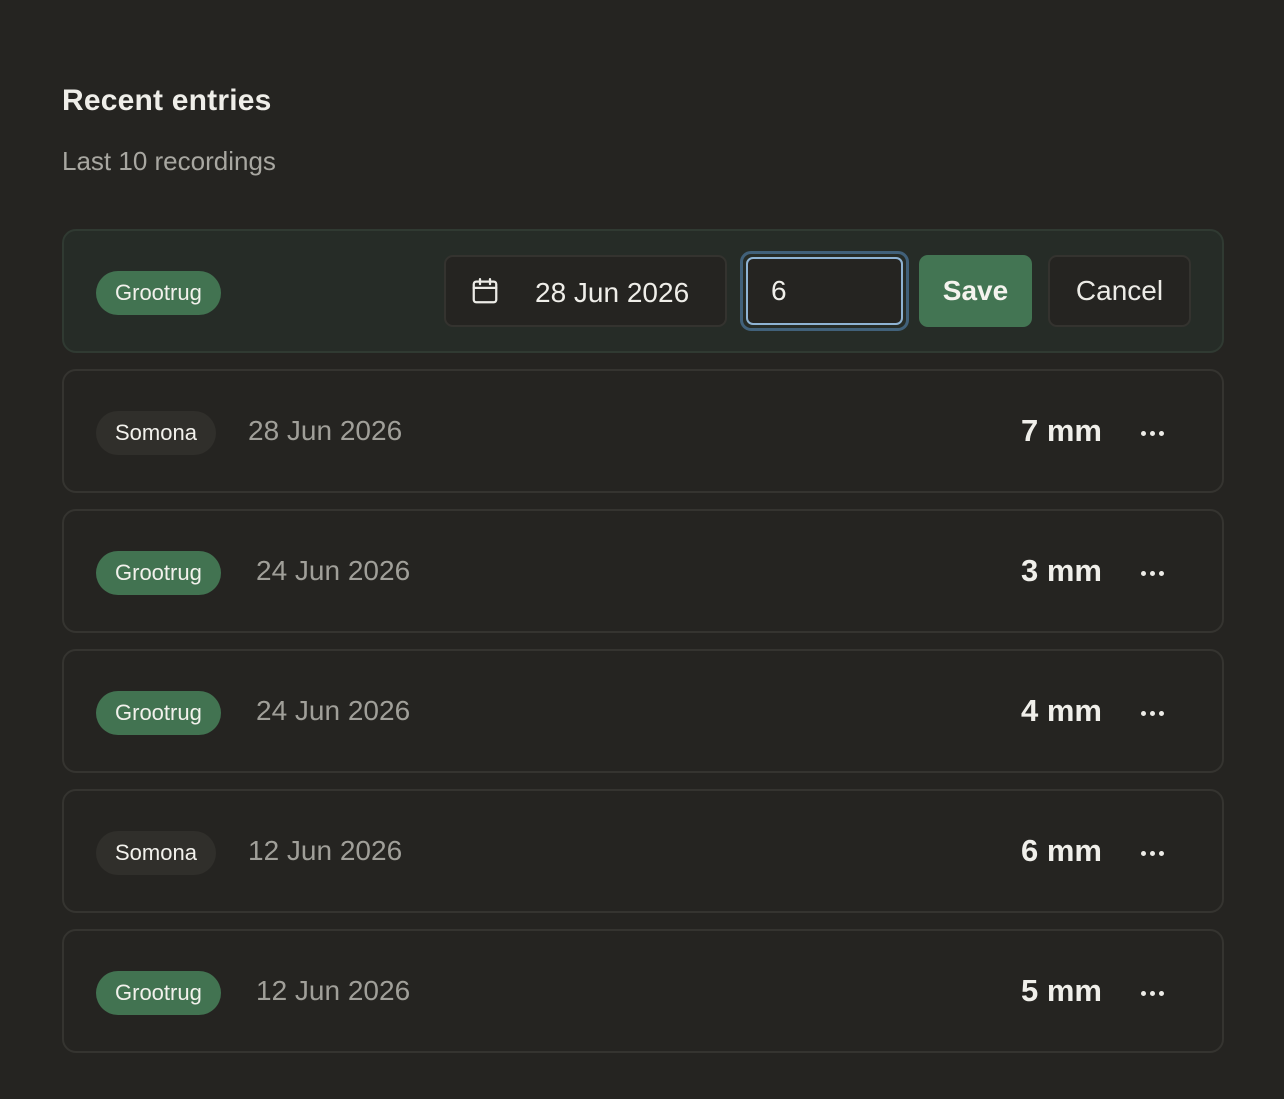 This screenshot has width=1284, height=1099. Describe the element at coordinates (643, 851) in the screenshot. I see `entry-row: Somona 12 Jun 2026 6 mm` at that location.